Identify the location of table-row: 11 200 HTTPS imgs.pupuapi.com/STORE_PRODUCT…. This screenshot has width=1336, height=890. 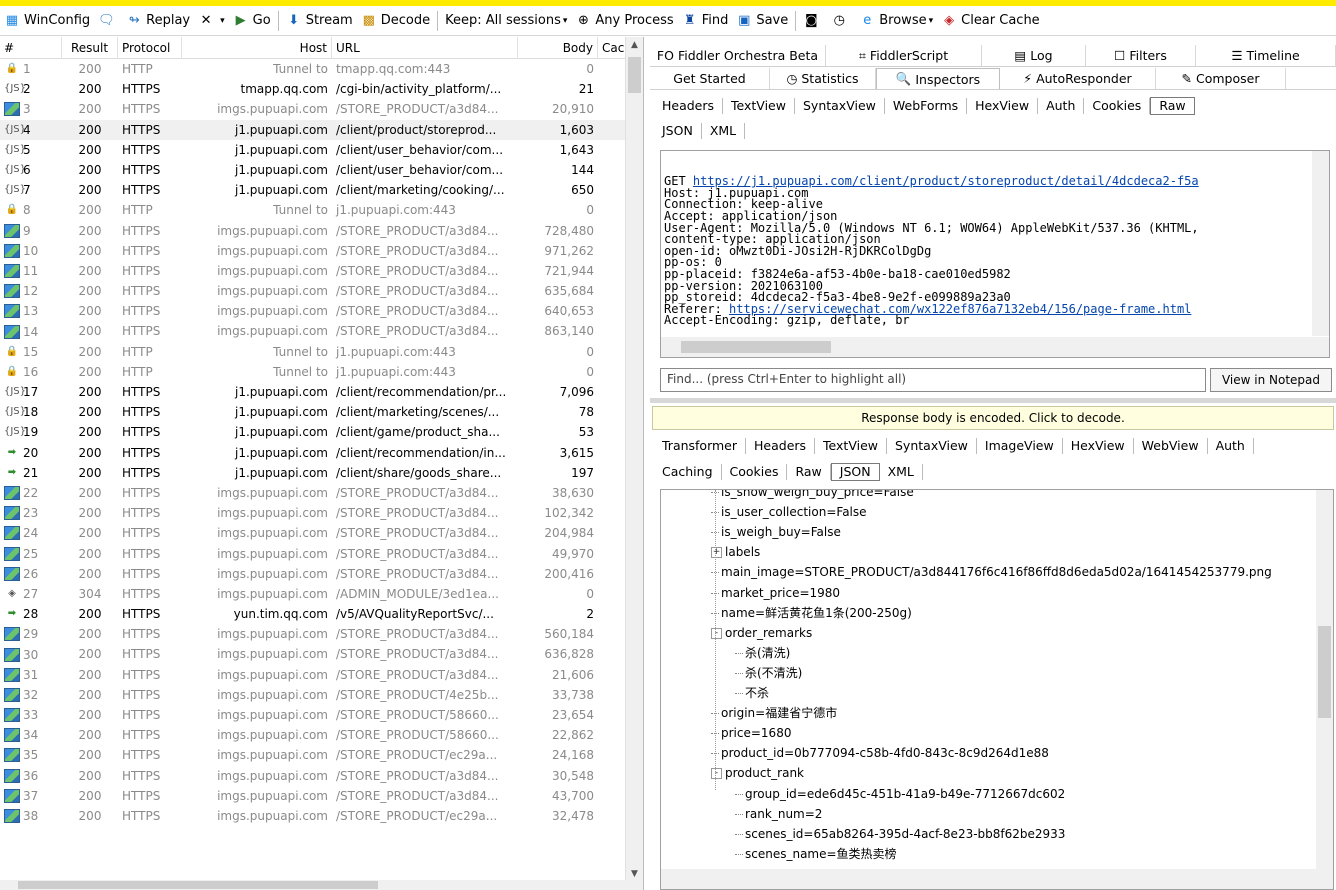
(313, 271).